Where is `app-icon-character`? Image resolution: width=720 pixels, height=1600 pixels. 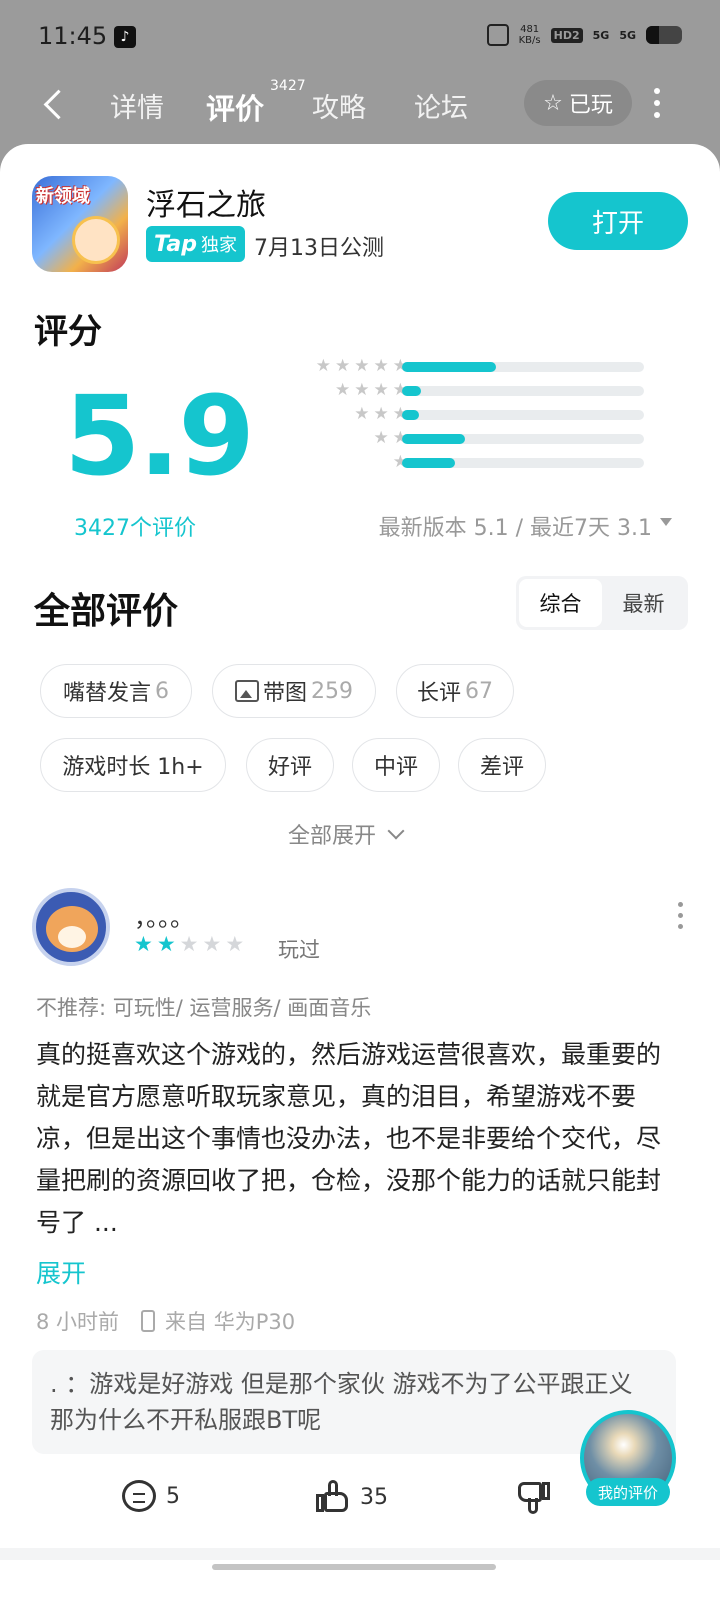 app-icon-character is located at coordinates (96, 240).